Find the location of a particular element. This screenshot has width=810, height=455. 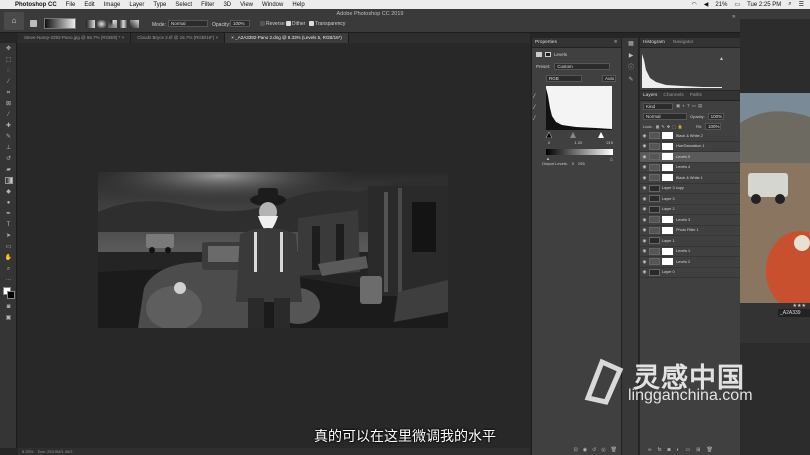

eraser-tool-icon: ▰ is located at coordinates (8, 169).